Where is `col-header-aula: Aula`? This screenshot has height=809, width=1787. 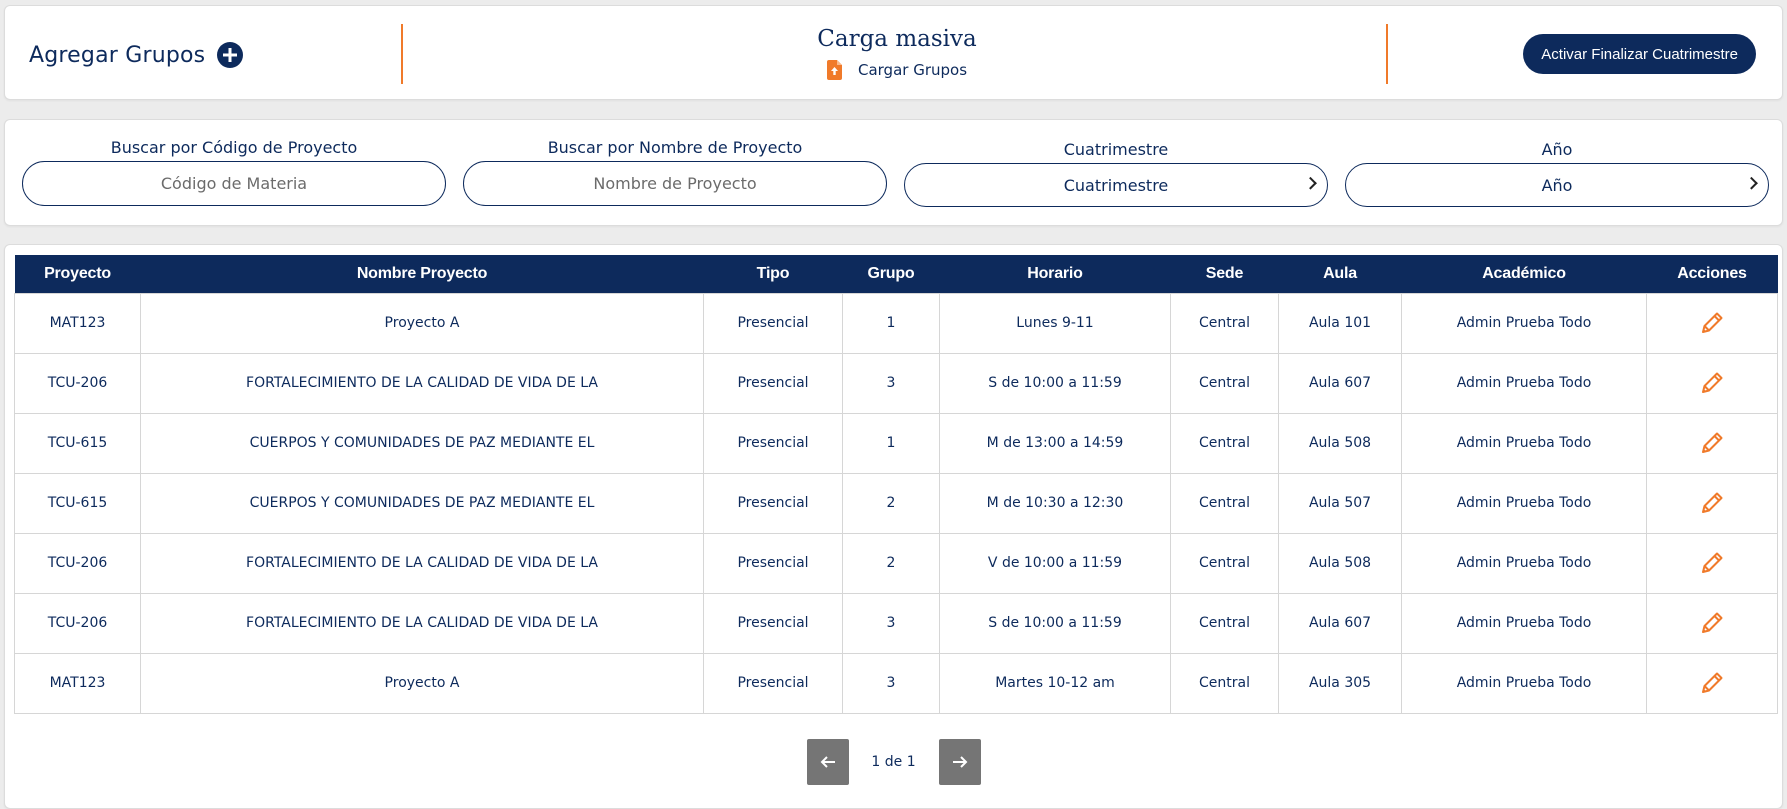
col-header-aula: Aula is located at coordinates (1340, 274).